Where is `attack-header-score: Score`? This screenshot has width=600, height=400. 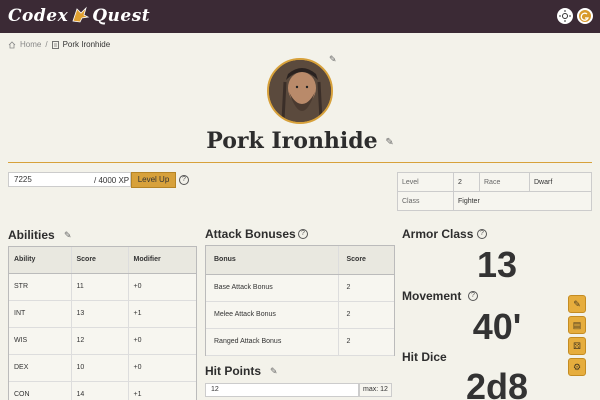 attack-header-score: Score is located at coordinates (366, 260).